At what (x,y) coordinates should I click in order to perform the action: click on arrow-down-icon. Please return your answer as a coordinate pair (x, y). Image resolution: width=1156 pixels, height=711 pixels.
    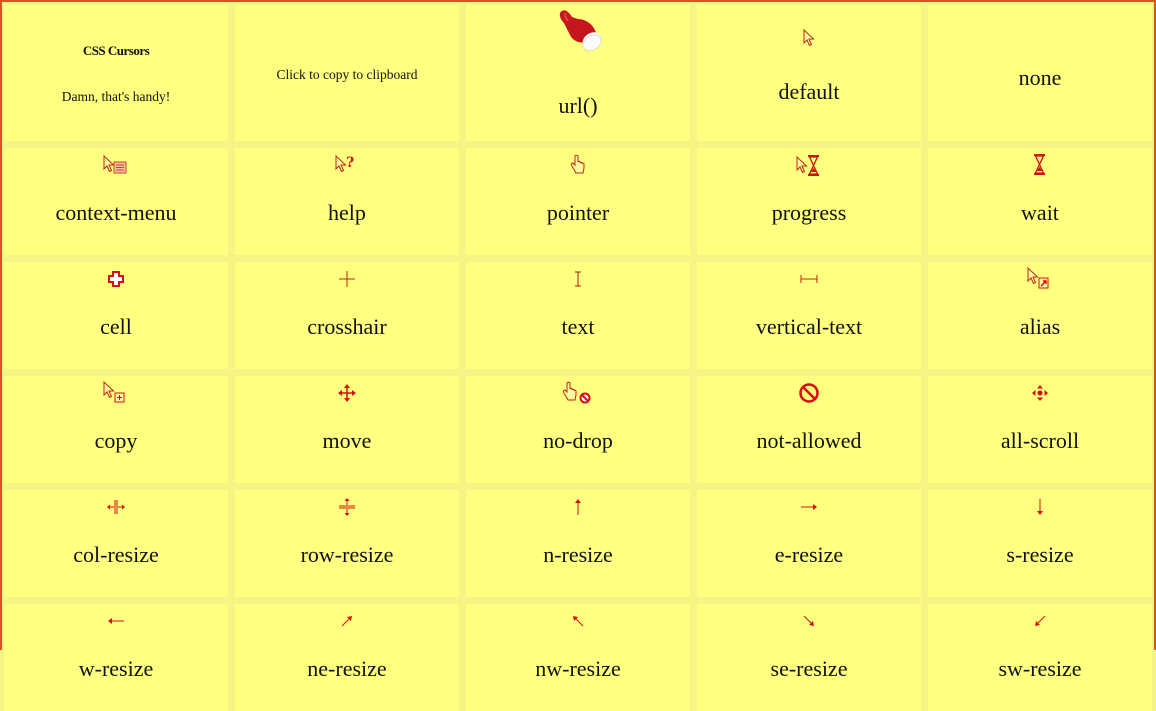
    Looking at the image, I should click on (1040, 507).